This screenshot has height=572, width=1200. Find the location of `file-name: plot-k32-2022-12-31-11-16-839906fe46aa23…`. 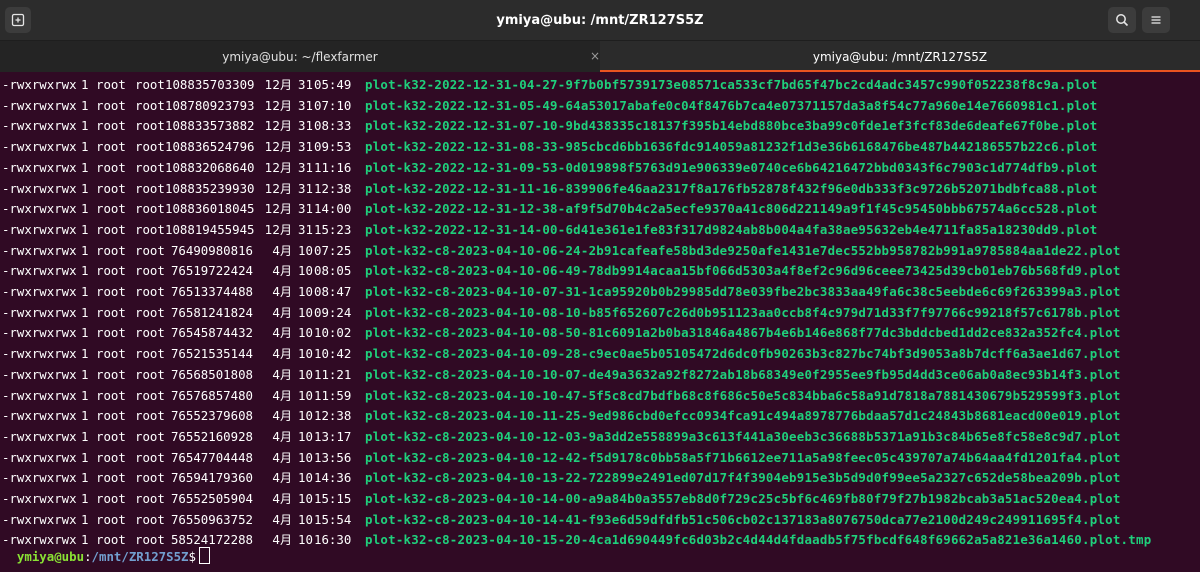

file-name: plot-k32-2022-12-31-11-16-839906fe46aa23… is located at coordinates (731, 188).